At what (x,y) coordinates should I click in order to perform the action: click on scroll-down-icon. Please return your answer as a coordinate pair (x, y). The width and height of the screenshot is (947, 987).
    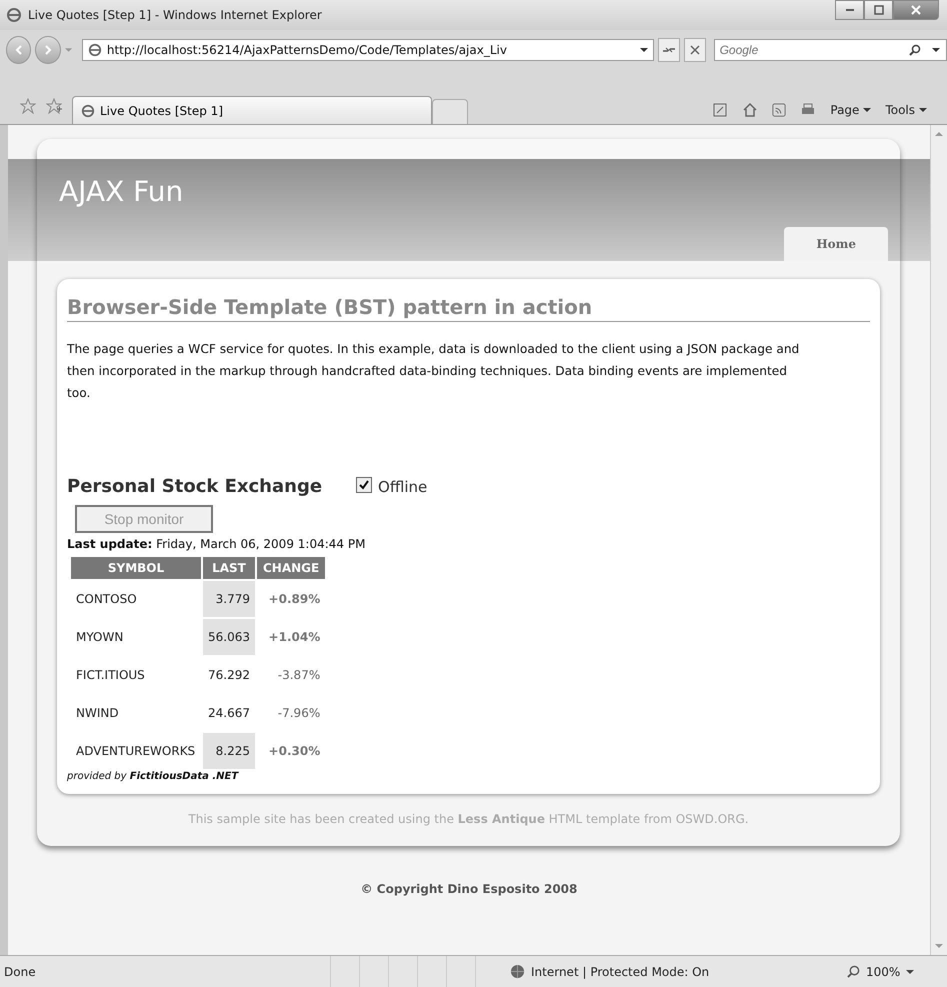
    Looking at the image, I should click on (939, 946).